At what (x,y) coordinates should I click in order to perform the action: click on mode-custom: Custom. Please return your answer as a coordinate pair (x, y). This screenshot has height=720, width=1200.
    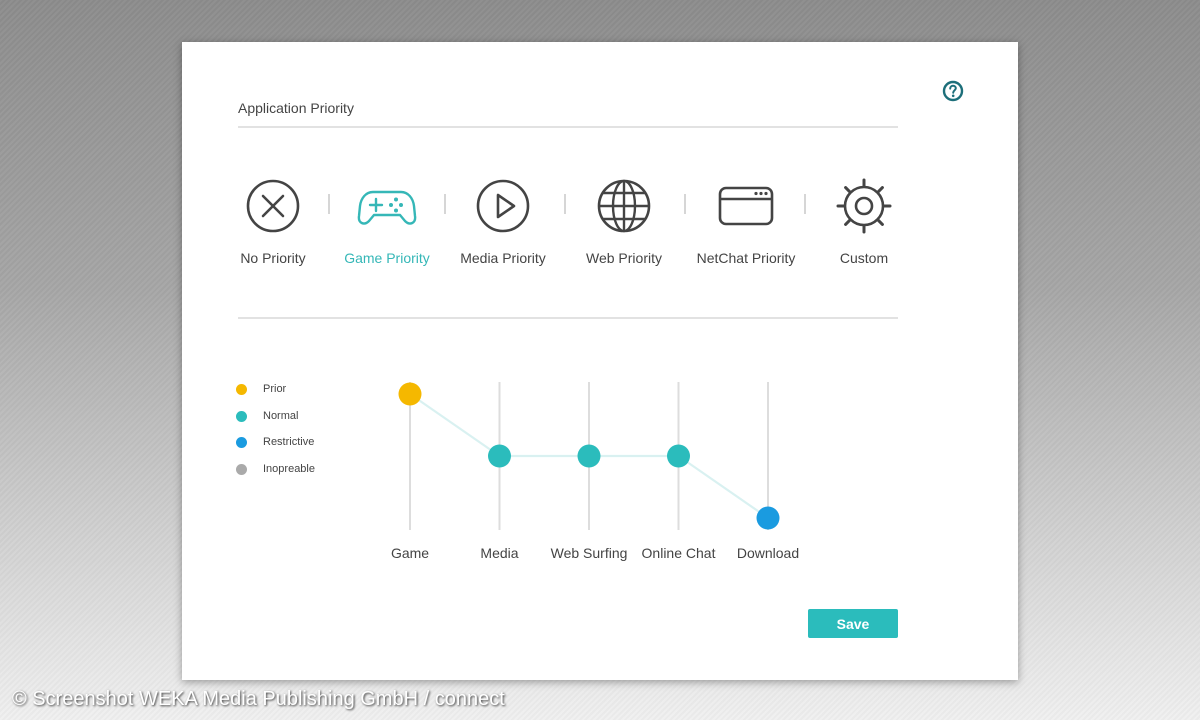
    Looking at the image, I should click on (864, 222).